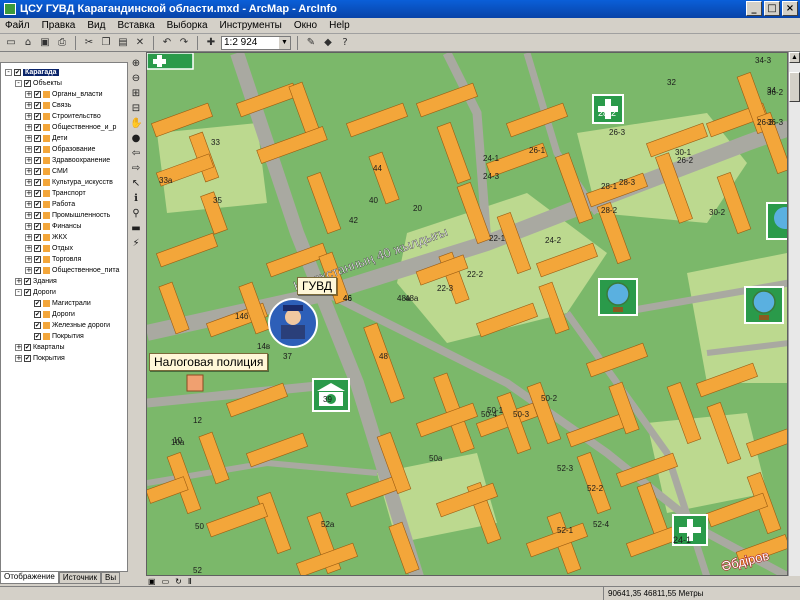 The height and width of the screenshot is (600, 800). Describe the element at coordinates (64, 94) in the screenshot. I see `toc-layer-item: + ✔ Органы_власти` at that location.